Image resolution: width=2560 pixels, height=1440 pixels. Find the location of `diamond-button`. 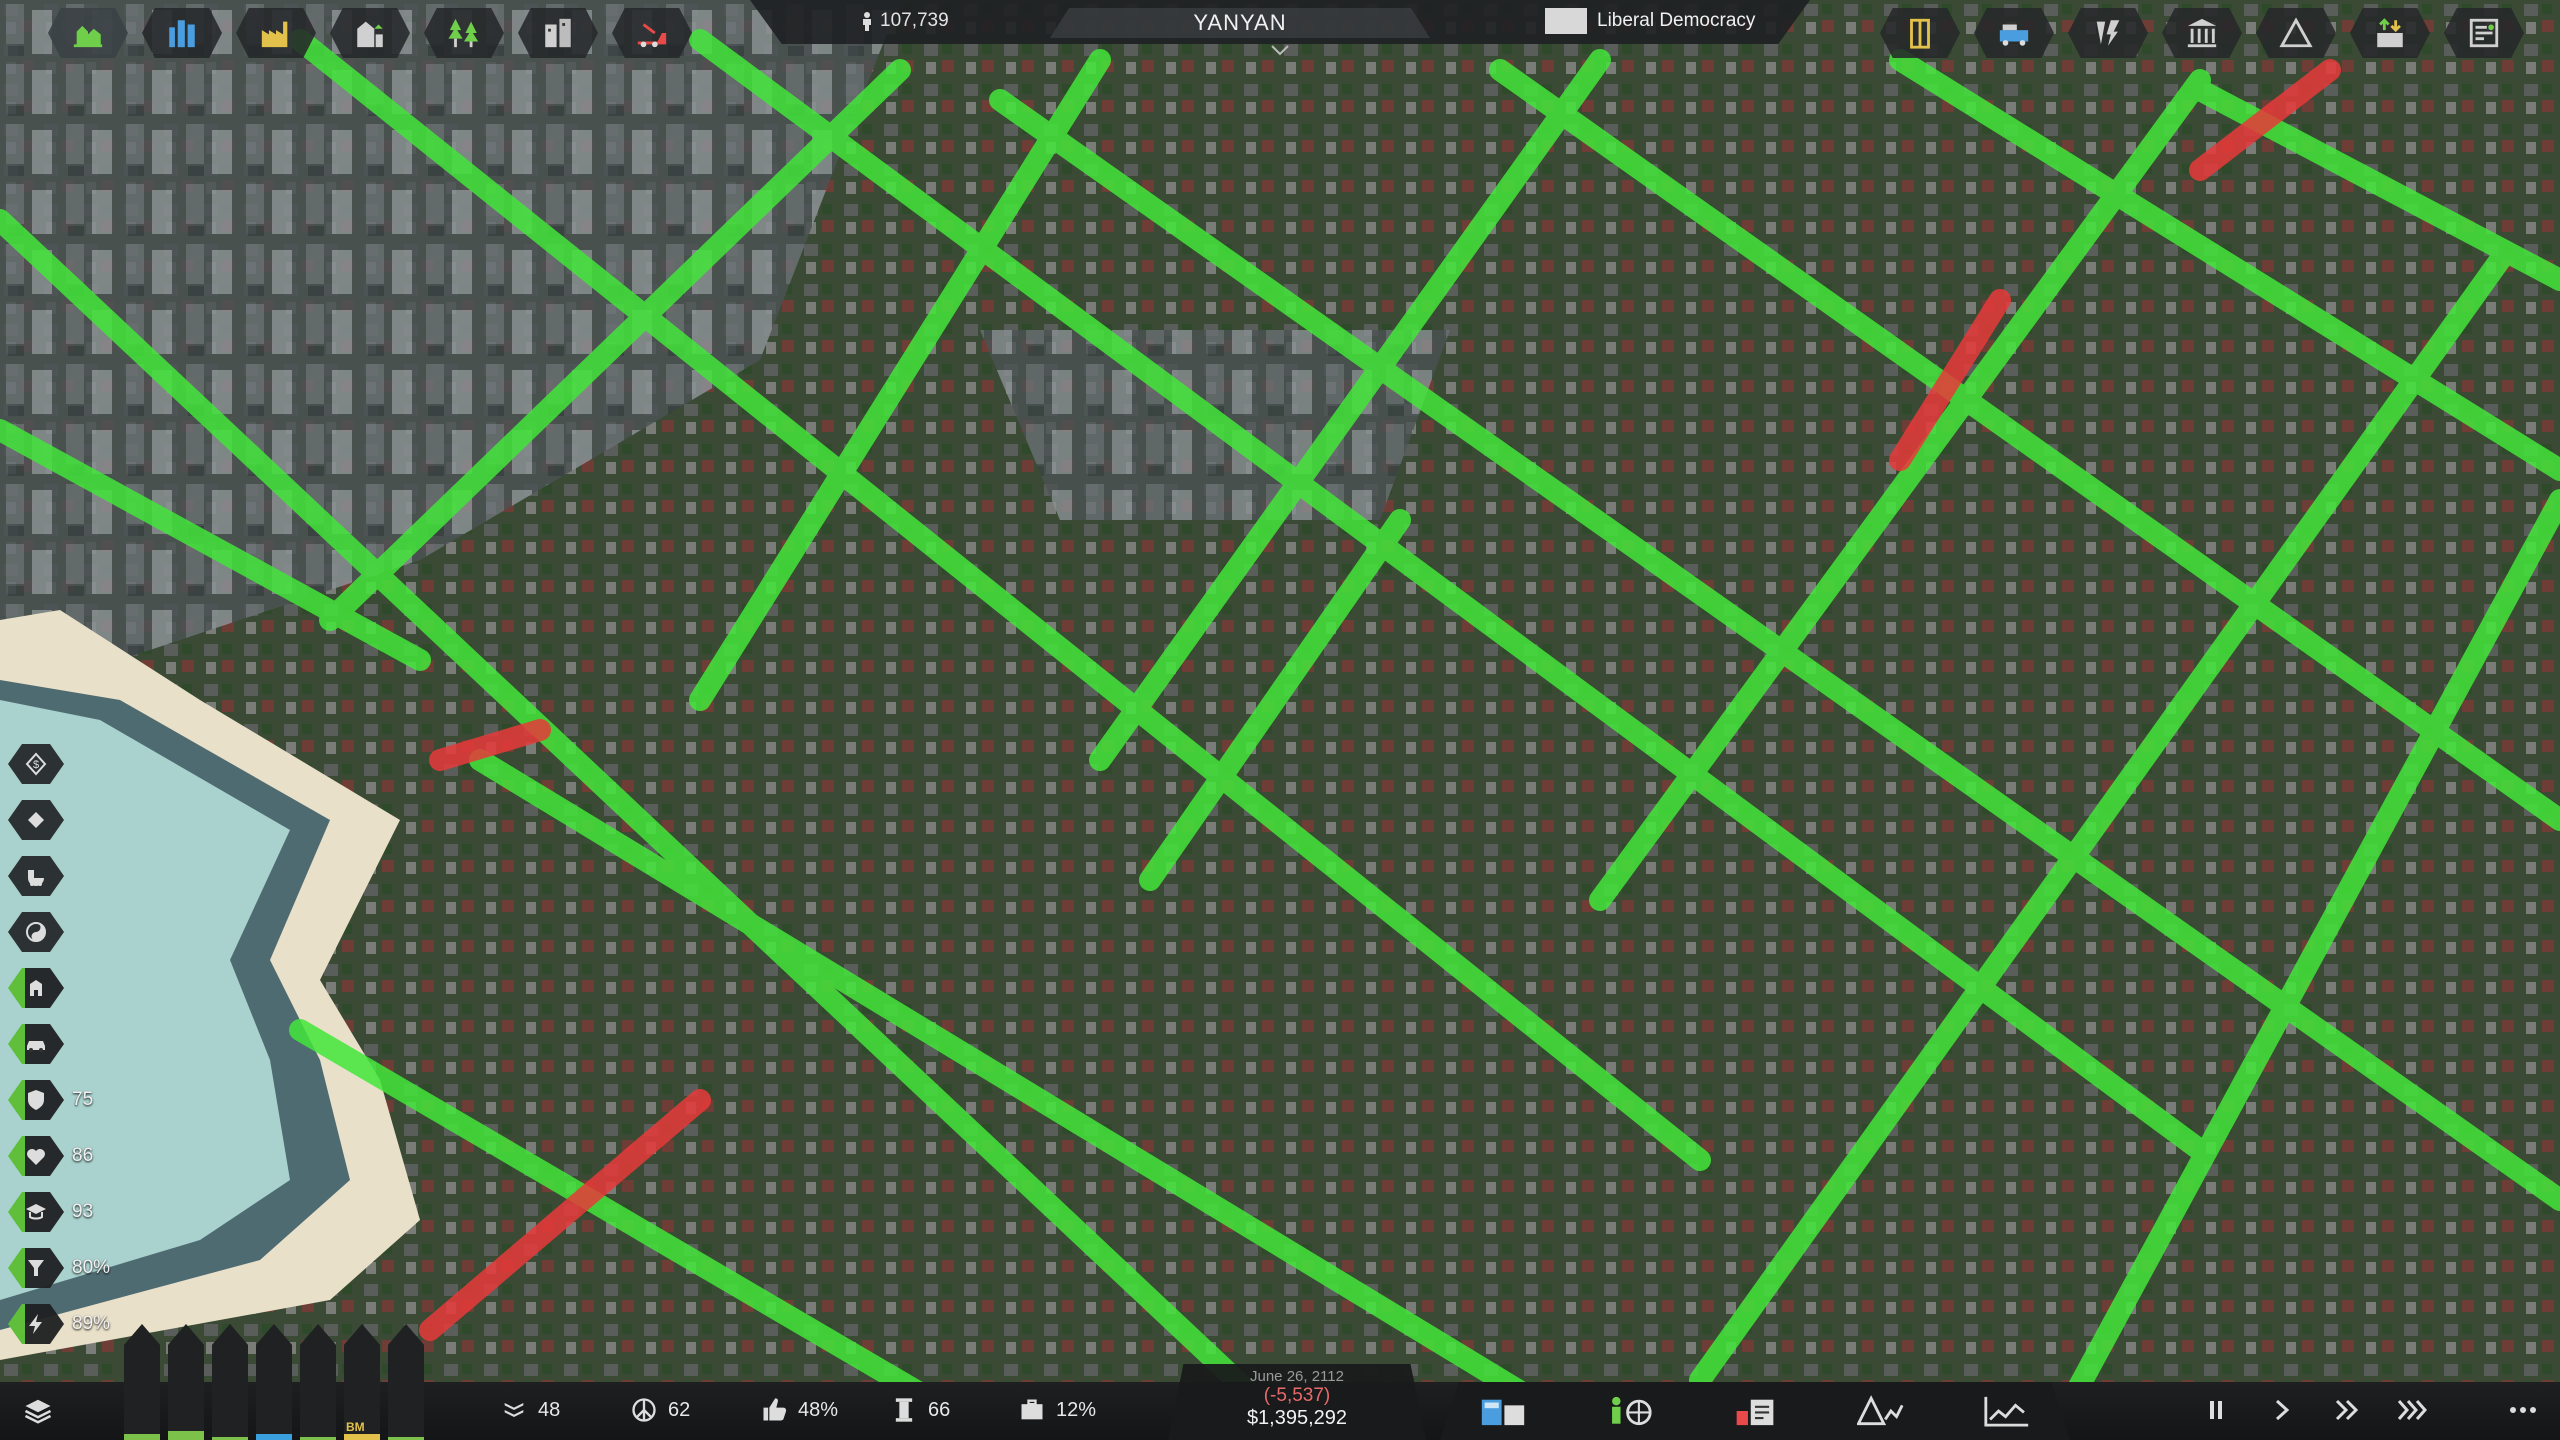

diamond-button is located at coordinates (36, 820).